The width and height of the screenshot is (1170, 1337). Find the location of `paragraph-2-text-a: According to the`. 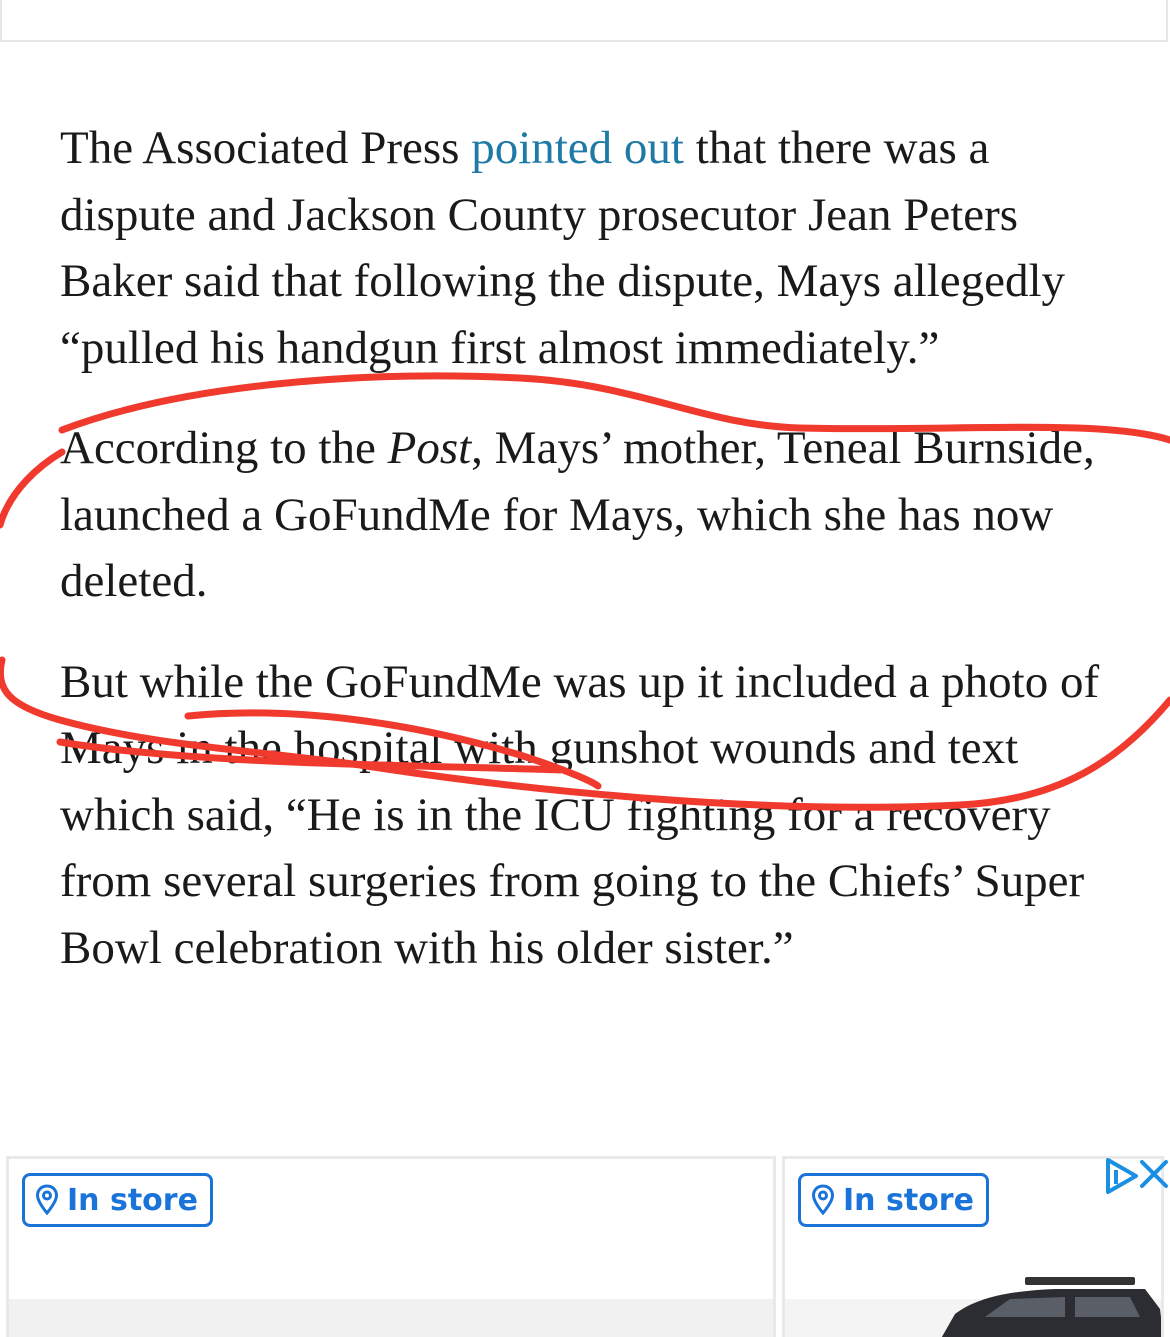

paragraph-2-text-a: According to the is located at coordinates (224, 448).